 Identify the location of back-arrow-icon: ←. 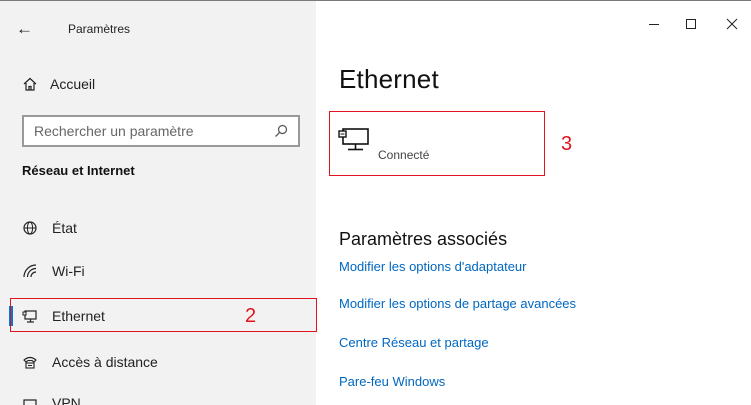
(24, 29).